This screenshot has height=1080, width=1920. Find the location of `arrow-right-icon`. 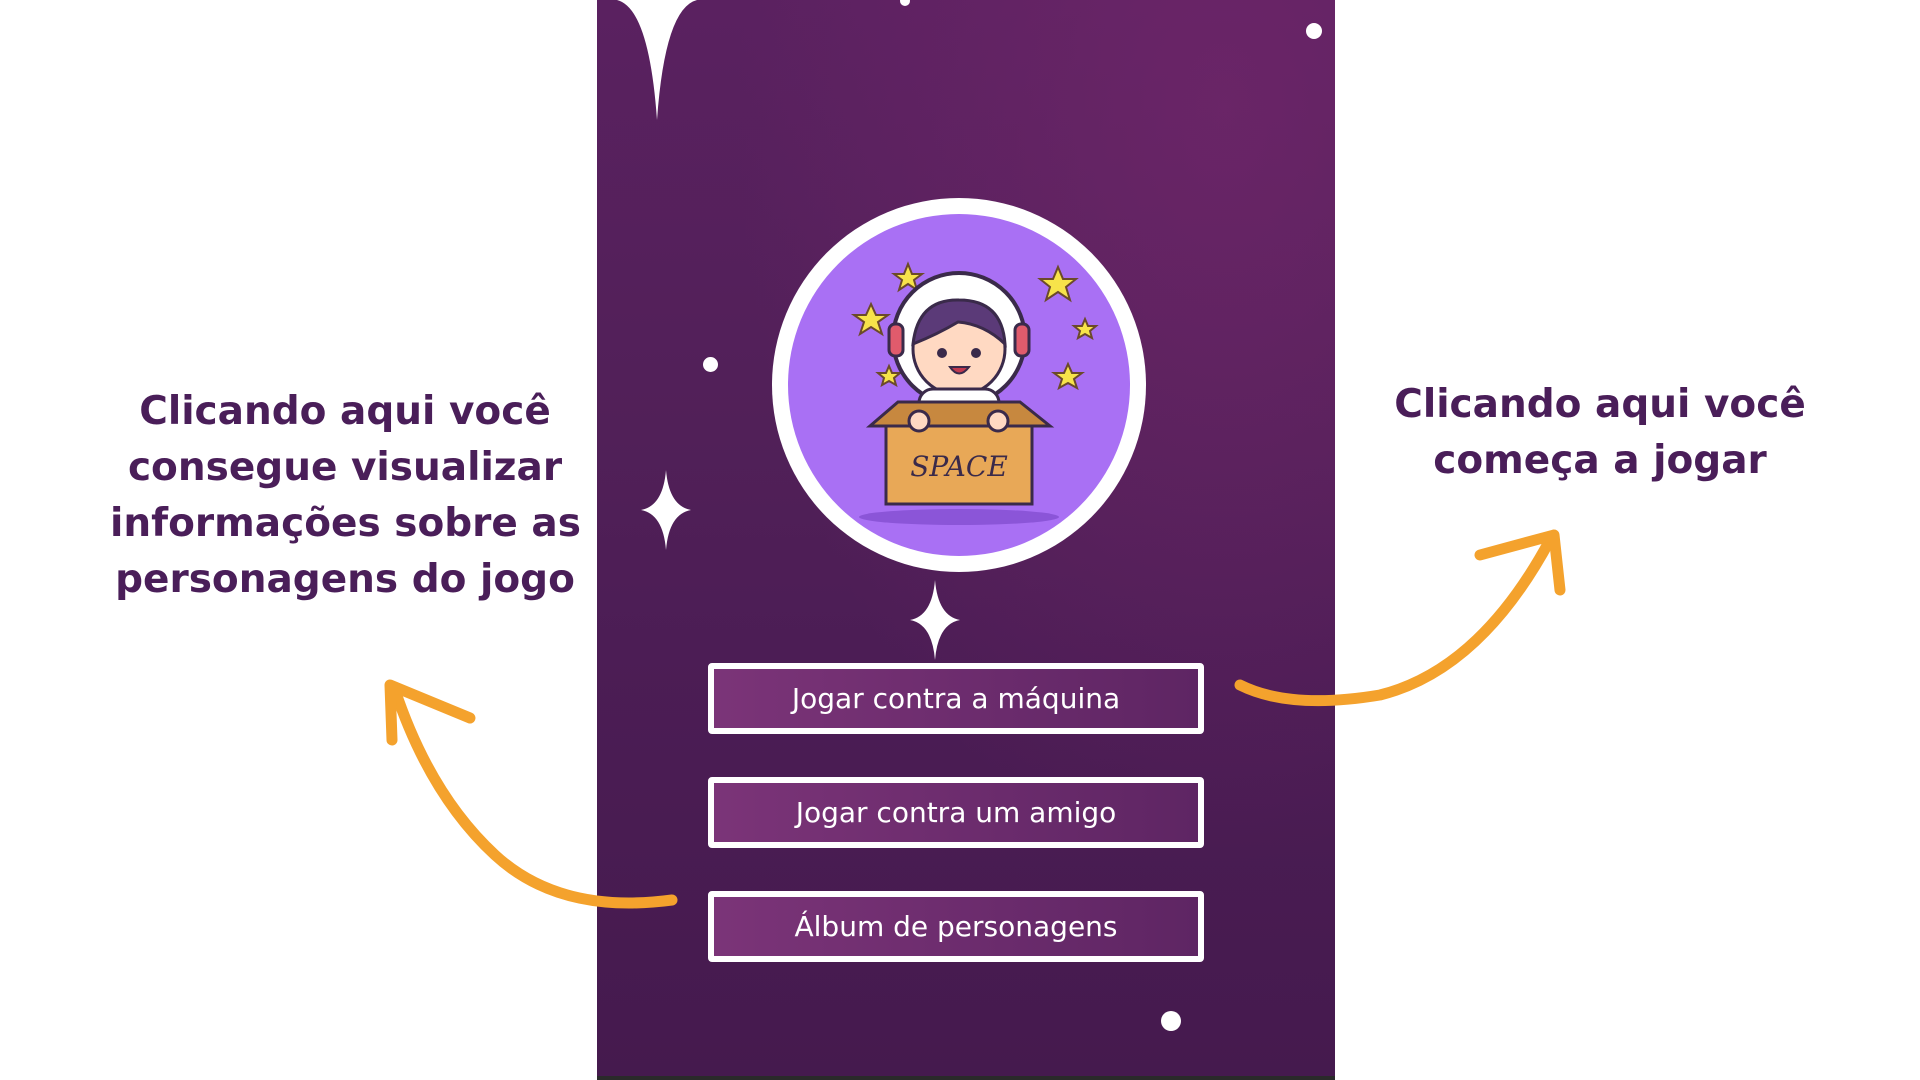

arrow-right-icon is located at coordinates (1395, 620).